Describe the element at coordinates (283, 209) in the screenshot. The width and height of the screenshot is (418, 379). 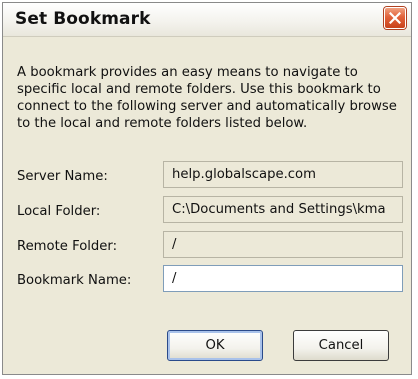
I see `local-folder-field: C:\Documents and Settings\kma` at that location.